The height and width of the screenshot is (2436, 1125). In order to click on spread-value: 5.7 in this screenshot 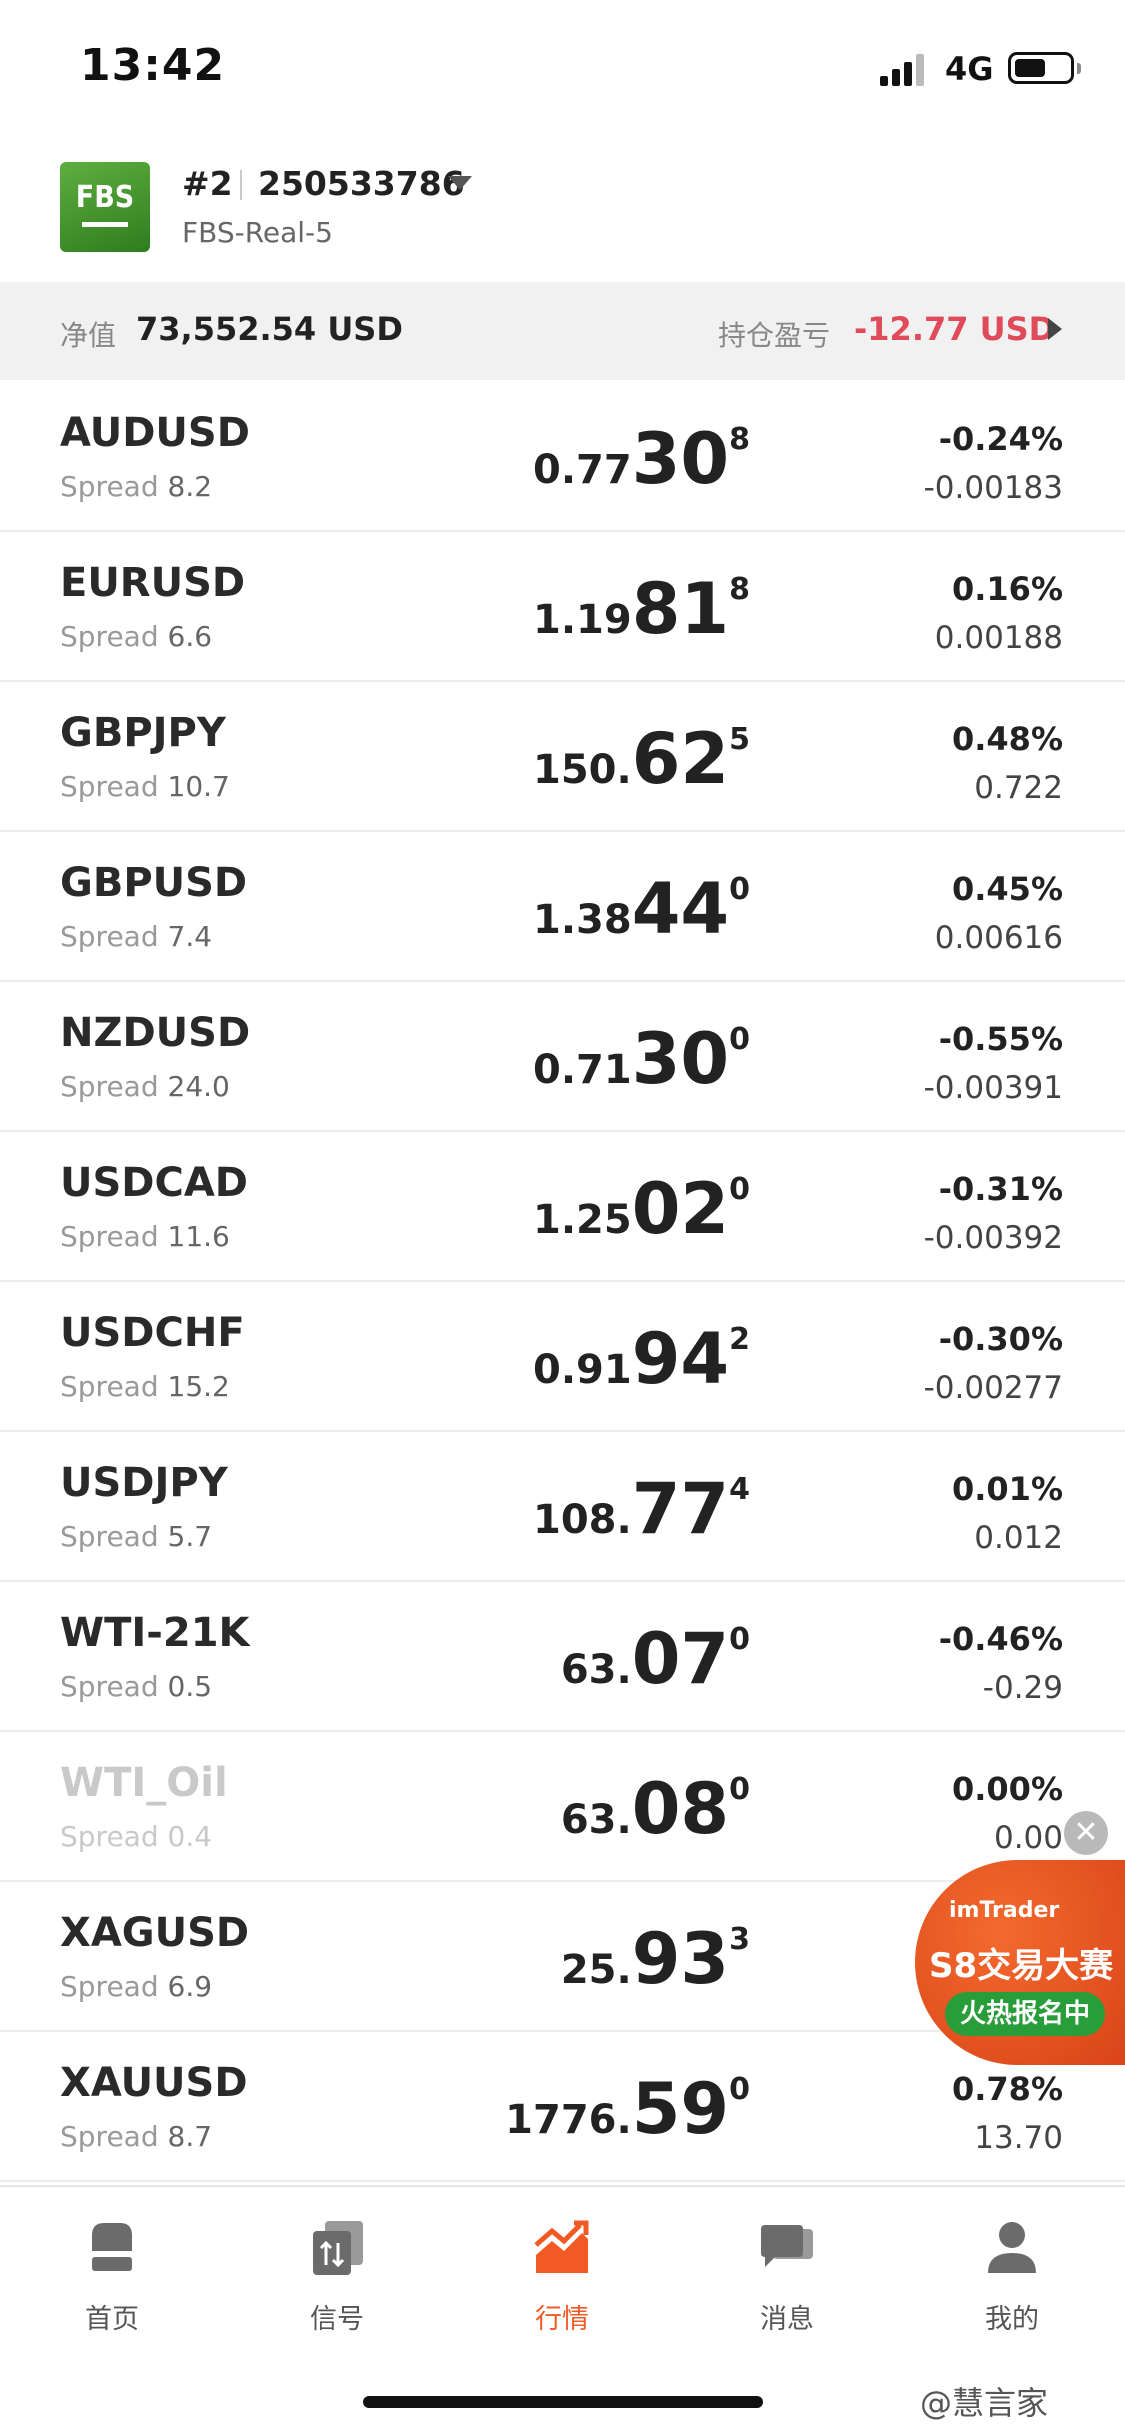, I will do `click(190, 1536)`.